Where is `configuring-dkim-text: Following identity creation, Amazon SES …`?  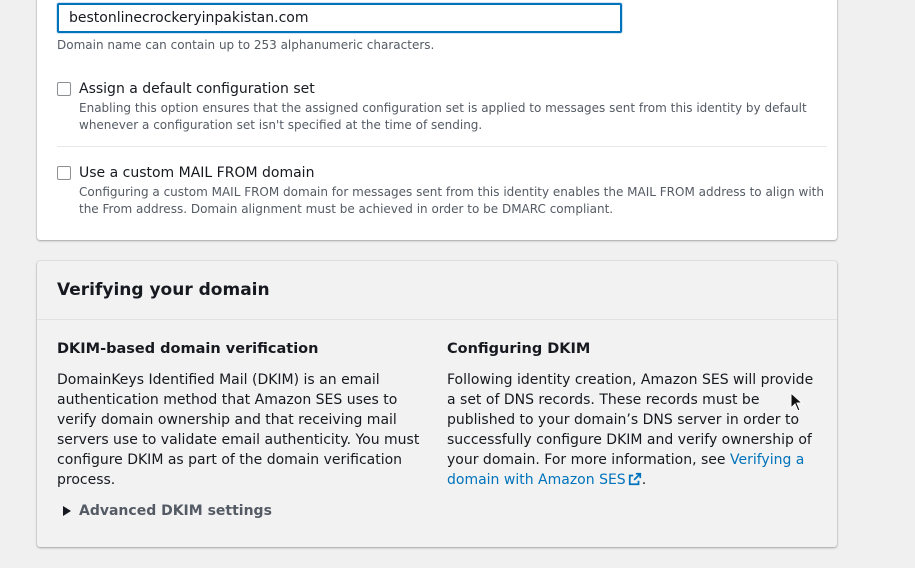 configuring-dkim-text: Following identity creation, Amazon SES … is located at coordinates (634, 430).